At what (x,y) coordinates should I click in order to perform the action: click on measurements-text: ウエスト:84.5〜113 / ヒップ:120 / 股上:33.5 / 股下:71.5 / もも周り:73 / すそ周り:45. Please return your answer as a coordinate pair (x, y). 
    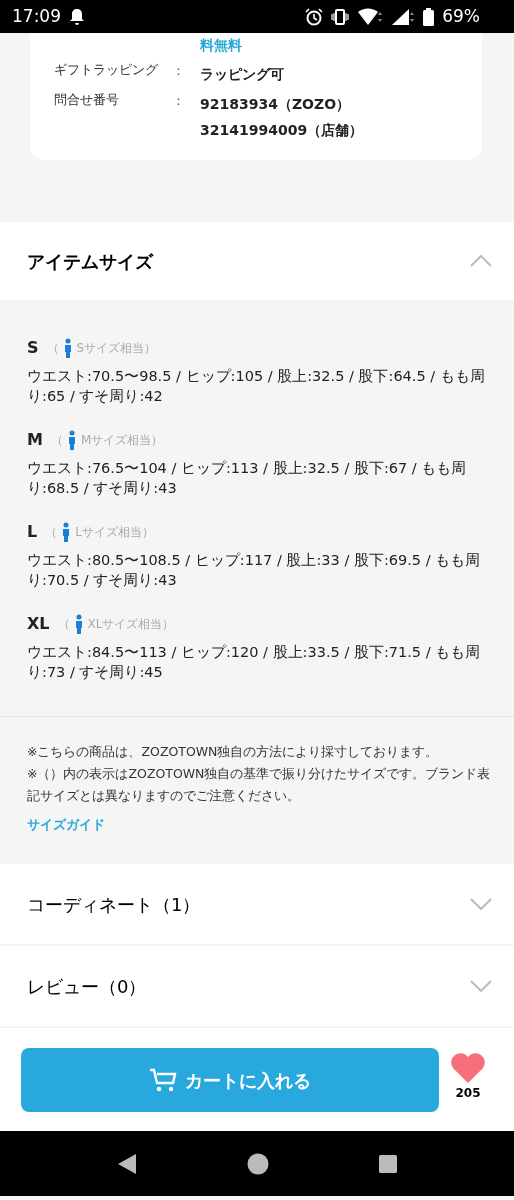
    Looking at the image, I should click on (254, 662).